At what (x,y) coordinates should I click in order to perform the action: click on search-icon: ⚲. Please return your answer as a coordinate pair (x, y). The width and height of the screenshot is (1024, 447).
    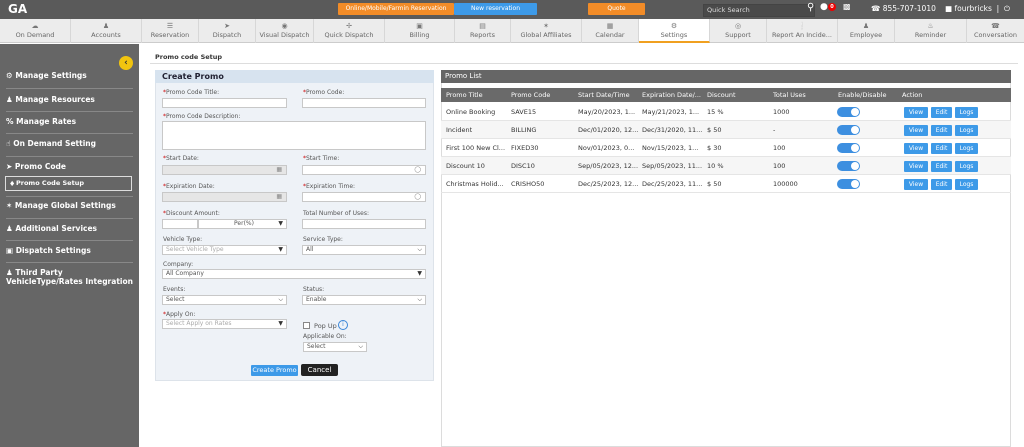
    Looking at the image, I should click on (810, 7).